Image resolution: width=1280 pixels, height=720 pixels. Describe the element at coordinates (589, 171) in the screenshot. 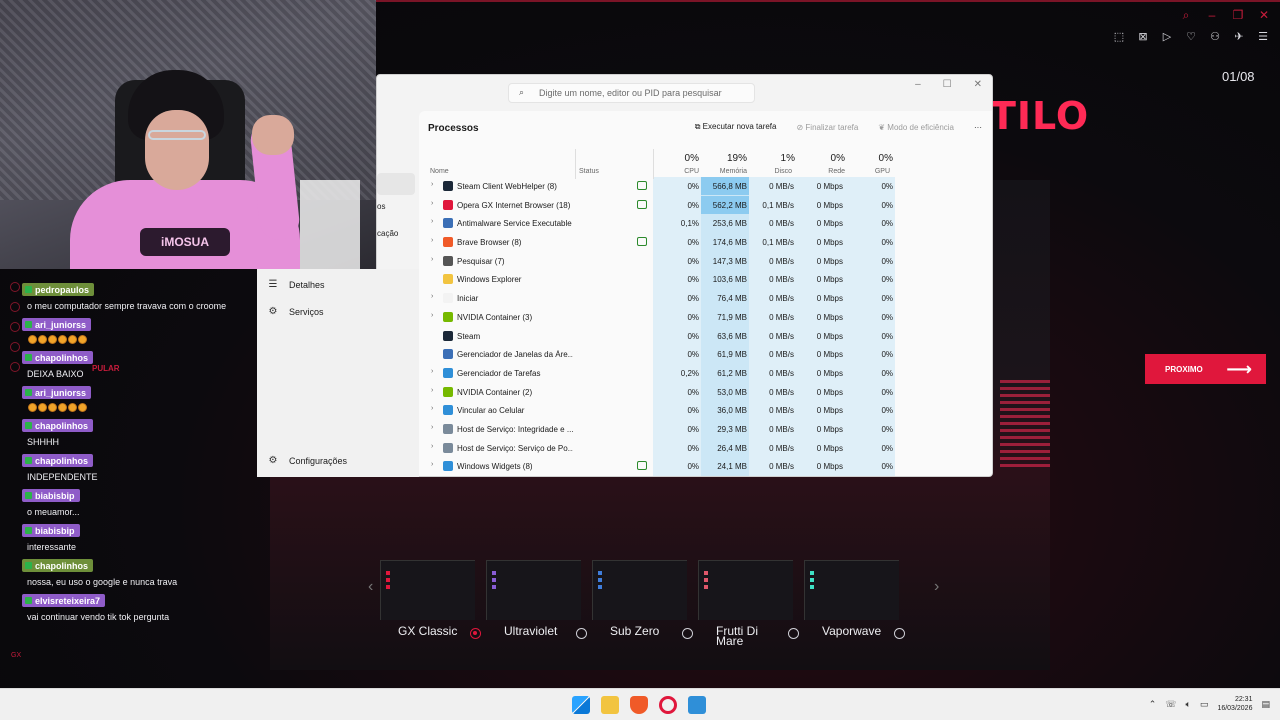

I see `status-column-header: Status` at that location.